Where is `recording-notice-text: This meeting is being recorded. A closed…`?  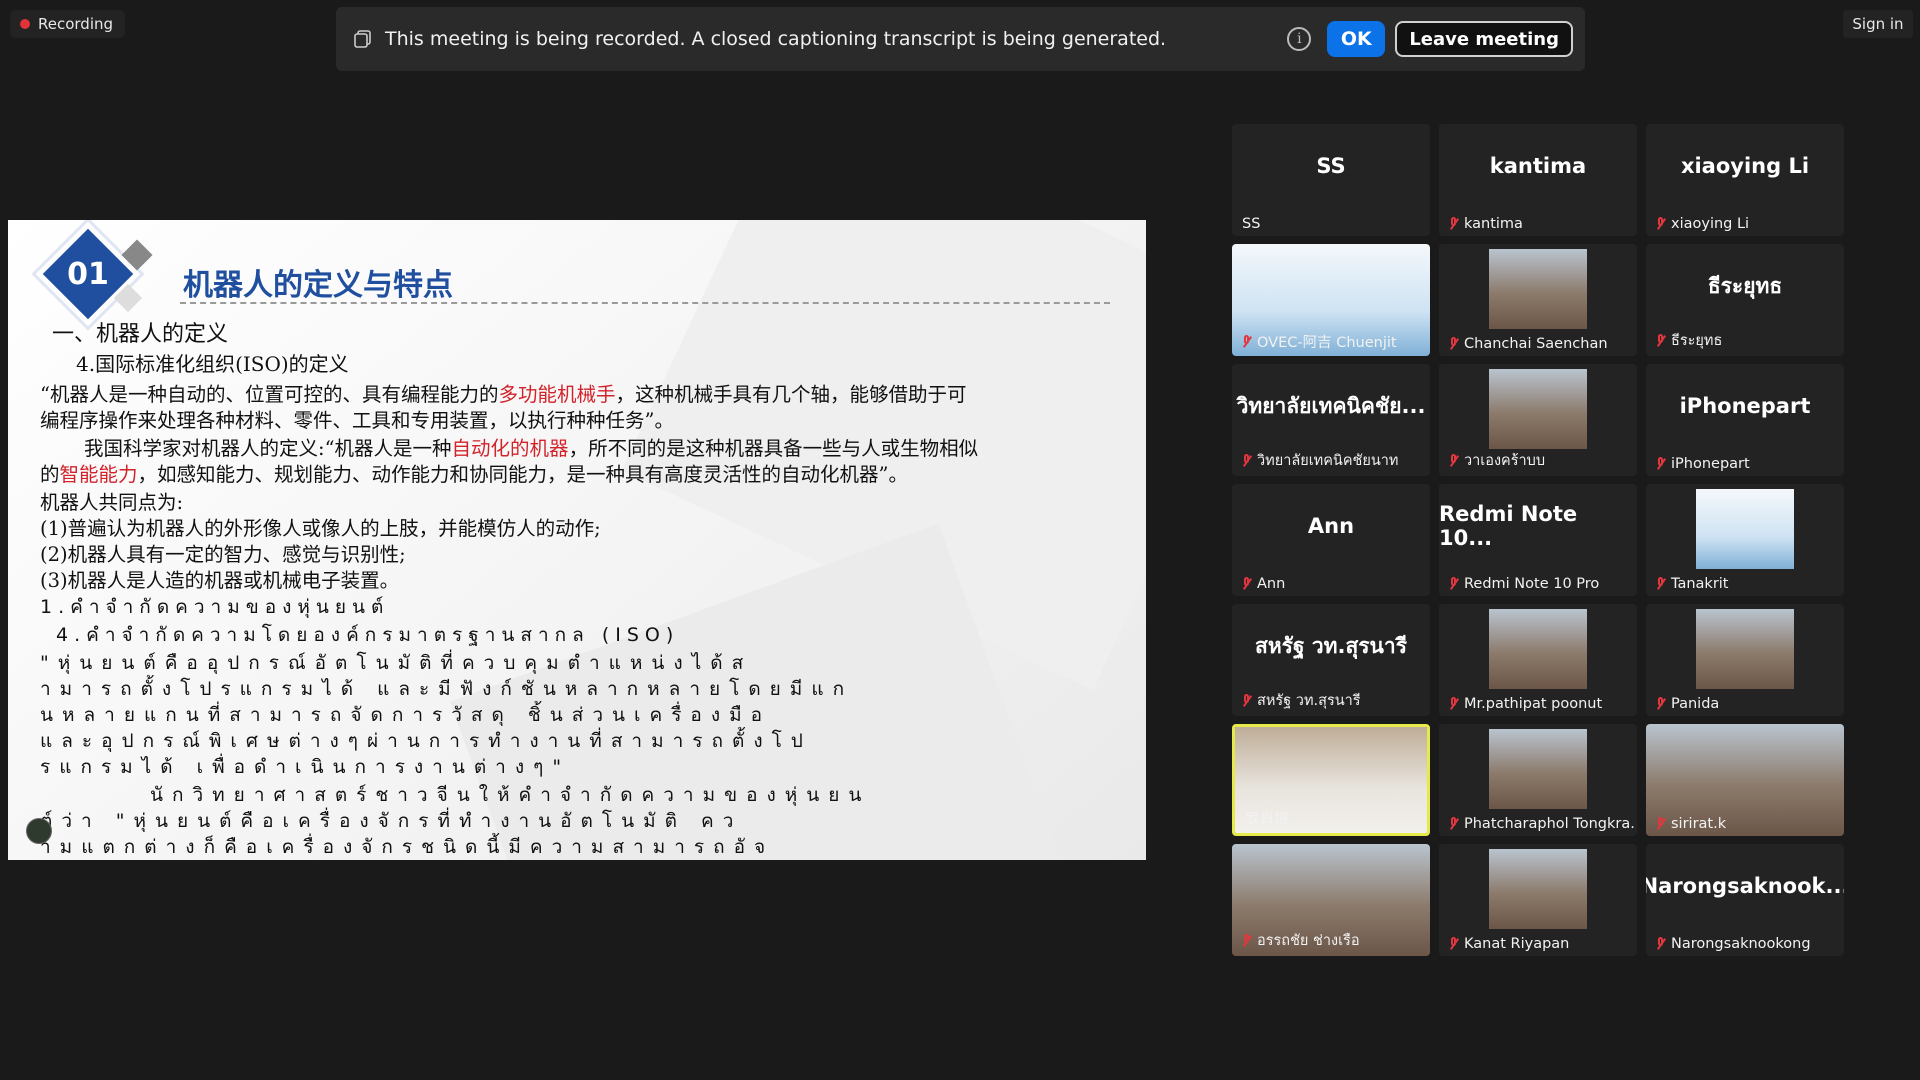 recording-notice-text: This meeting is being recorded. A closed… is located at coordinates (776, 39).